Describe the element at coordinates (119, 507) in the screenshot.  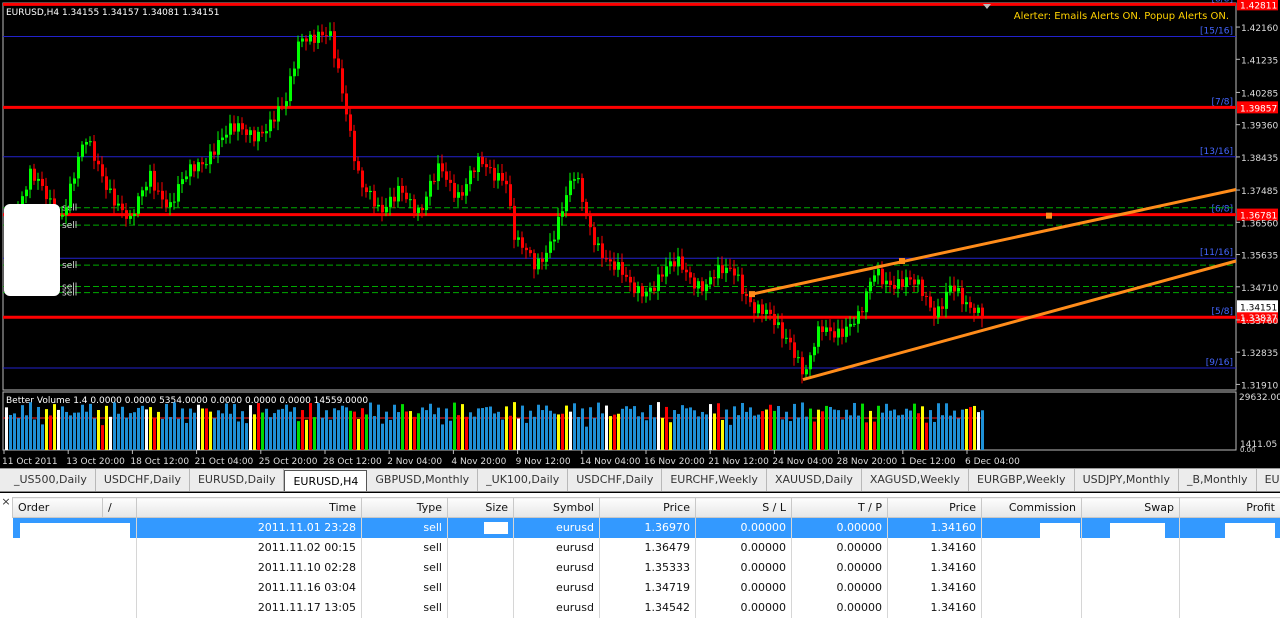
I see `sort-icon: /` at that location.